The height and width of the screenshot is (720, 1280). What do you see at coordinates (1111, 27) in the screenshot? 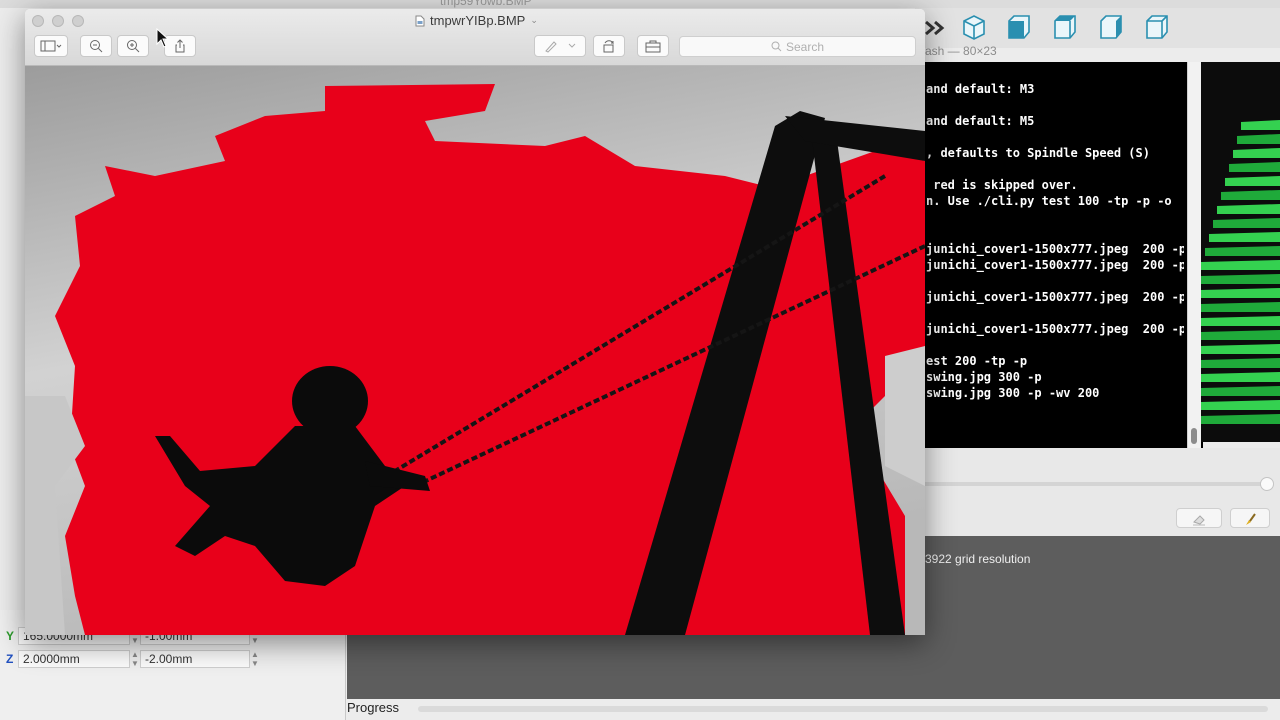
I see `cube-view-side-icon` at bounding box center [1111, 27].